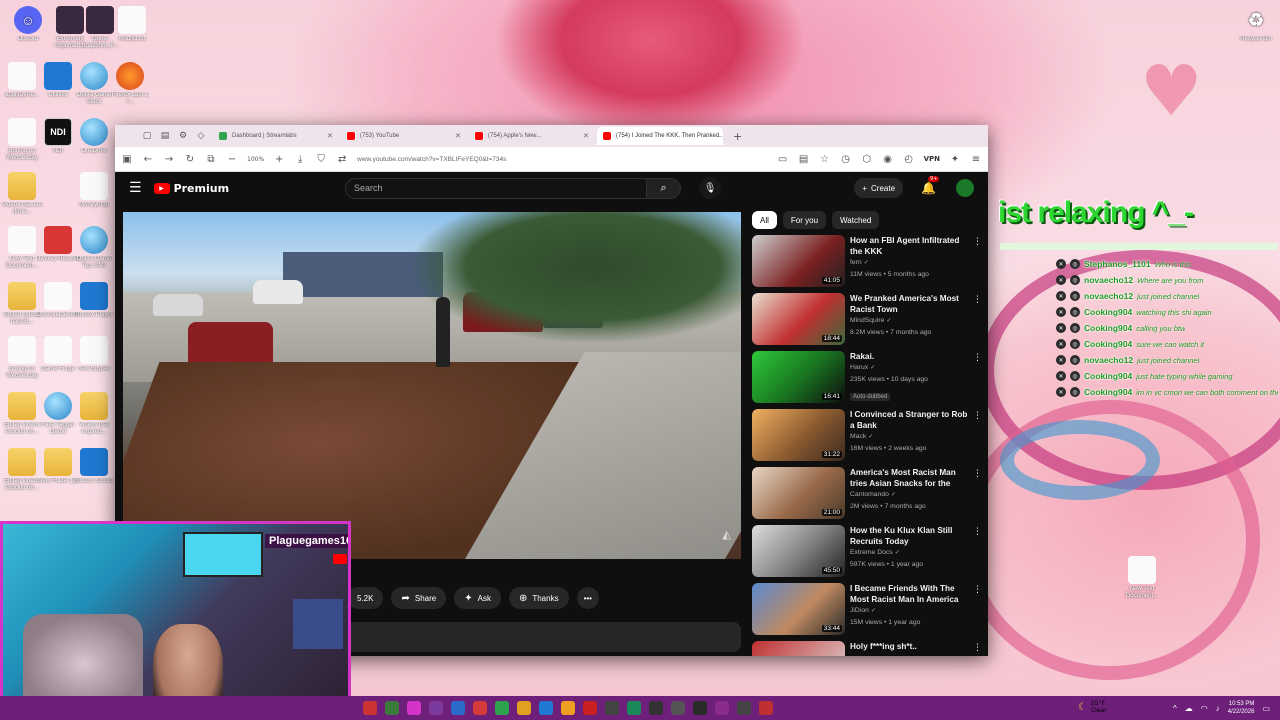  I want to click on reload-icon: ↻, so click(190, 159).